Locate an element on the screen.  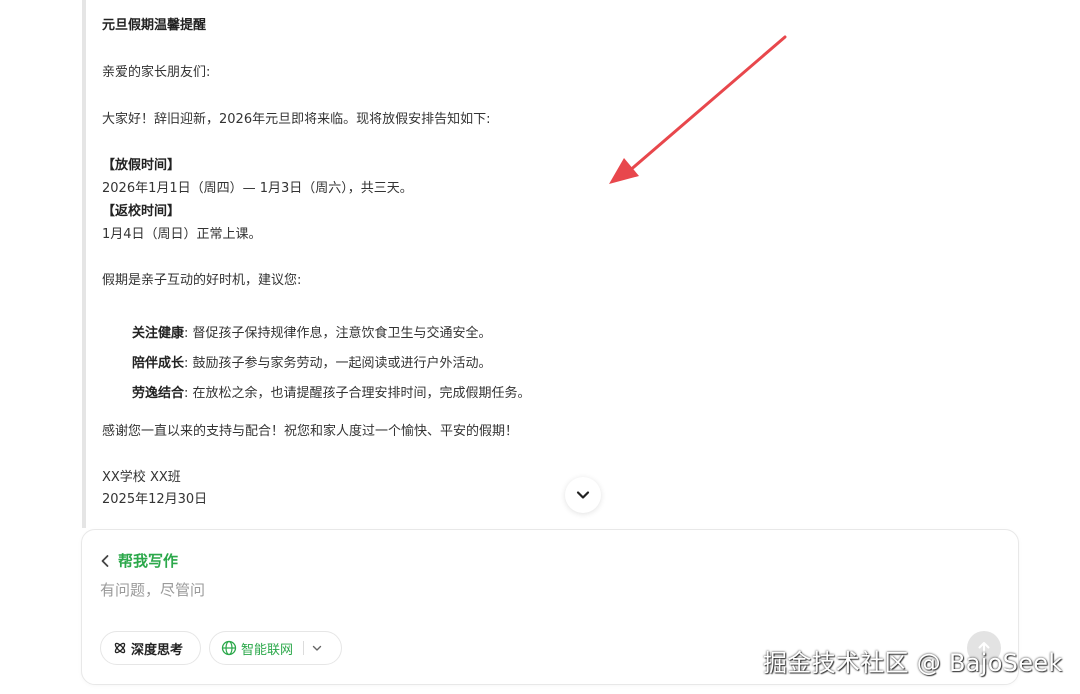
web-search-button: 智能联网 is located at coordinates (275, 648).